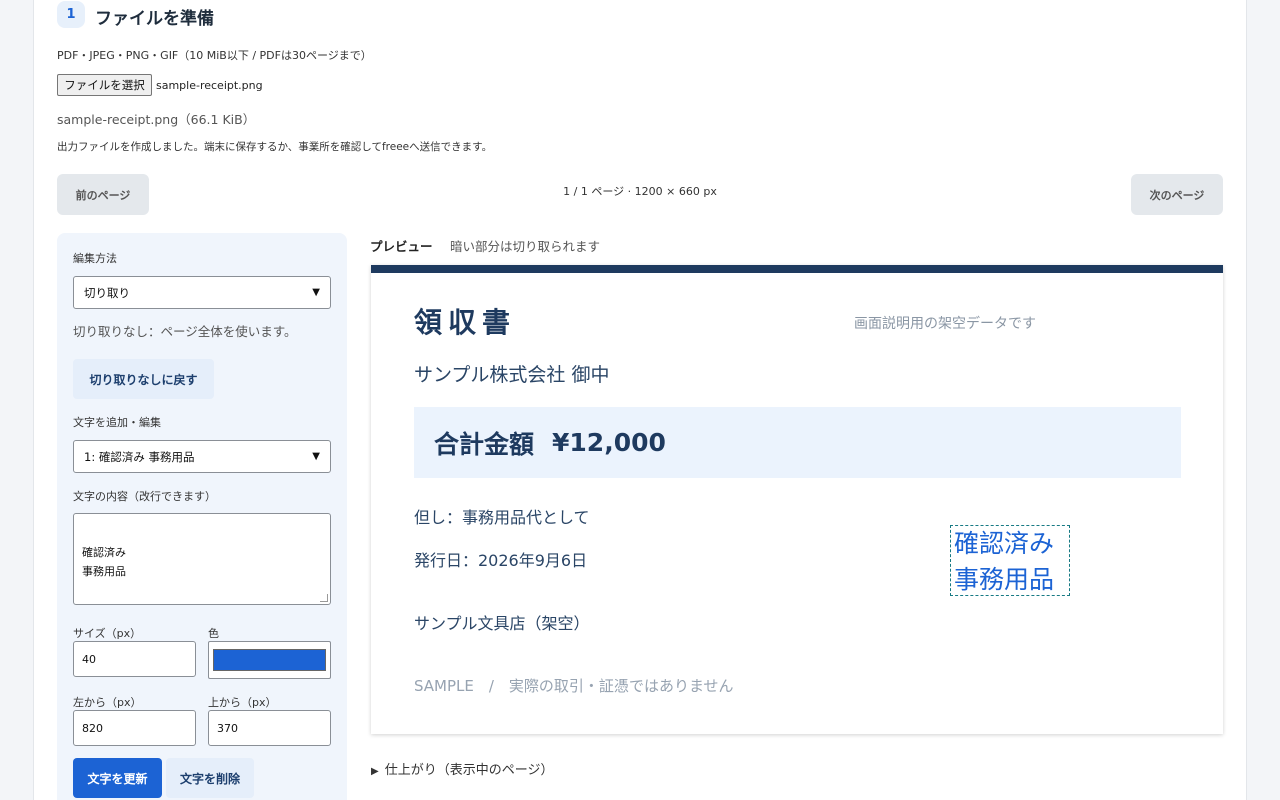  I want to click on receipt-total-amount: ¥12,000, so click(609, 442).